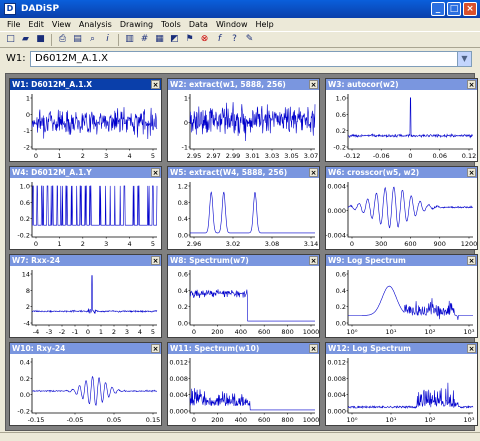  I want to click on plot-window-title: W2: extract(w1, 5888, 256) ×, so click(243, 84).